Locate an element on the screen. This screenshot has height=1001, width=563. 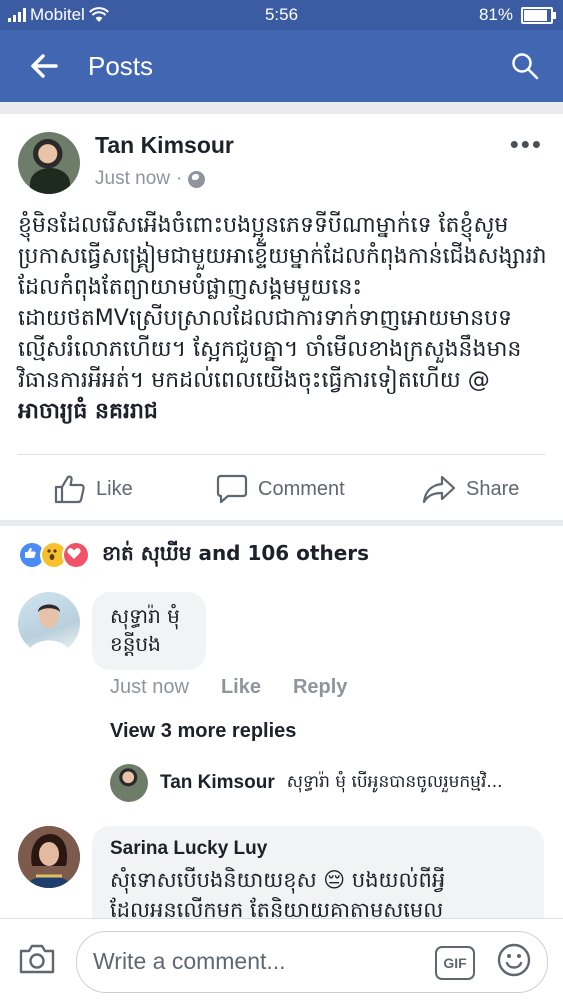
author-name: Tan Kimsour is located at coordinates (164, 145).